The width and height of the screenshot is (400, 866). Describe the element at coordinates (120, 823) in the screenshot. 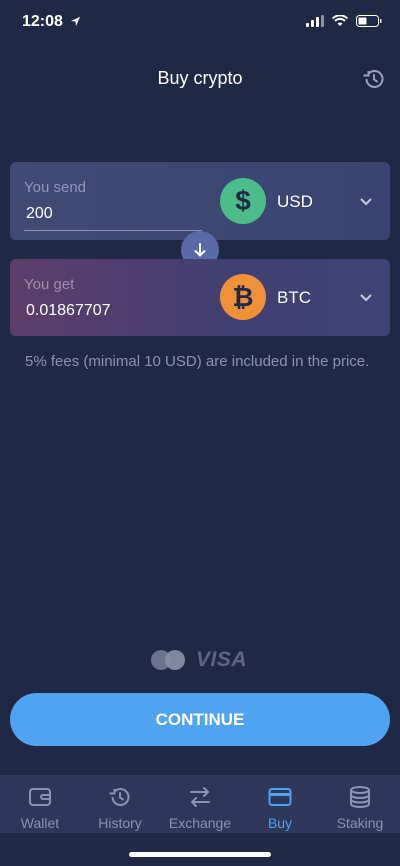

I see `tab-history-label: History` at that location.